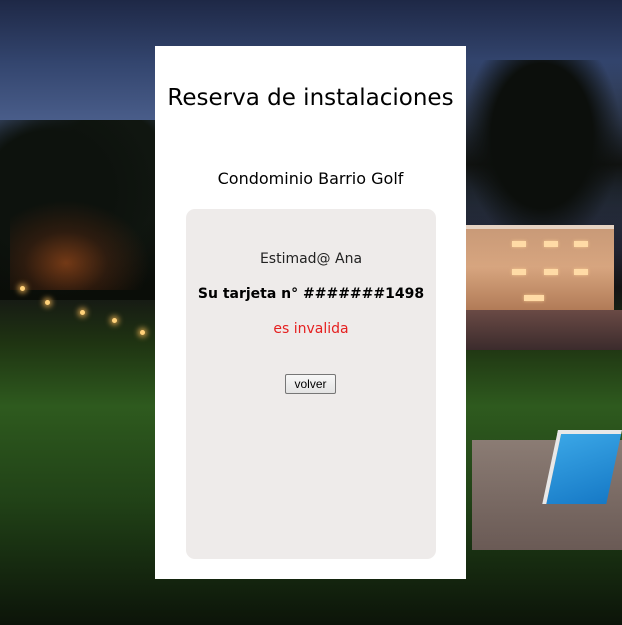 This screenshot has height=625, width=622. What do you see at coordinates (542, 155) in the screenshot?
I see `background-trees-right` at bounding box center [542, 155].